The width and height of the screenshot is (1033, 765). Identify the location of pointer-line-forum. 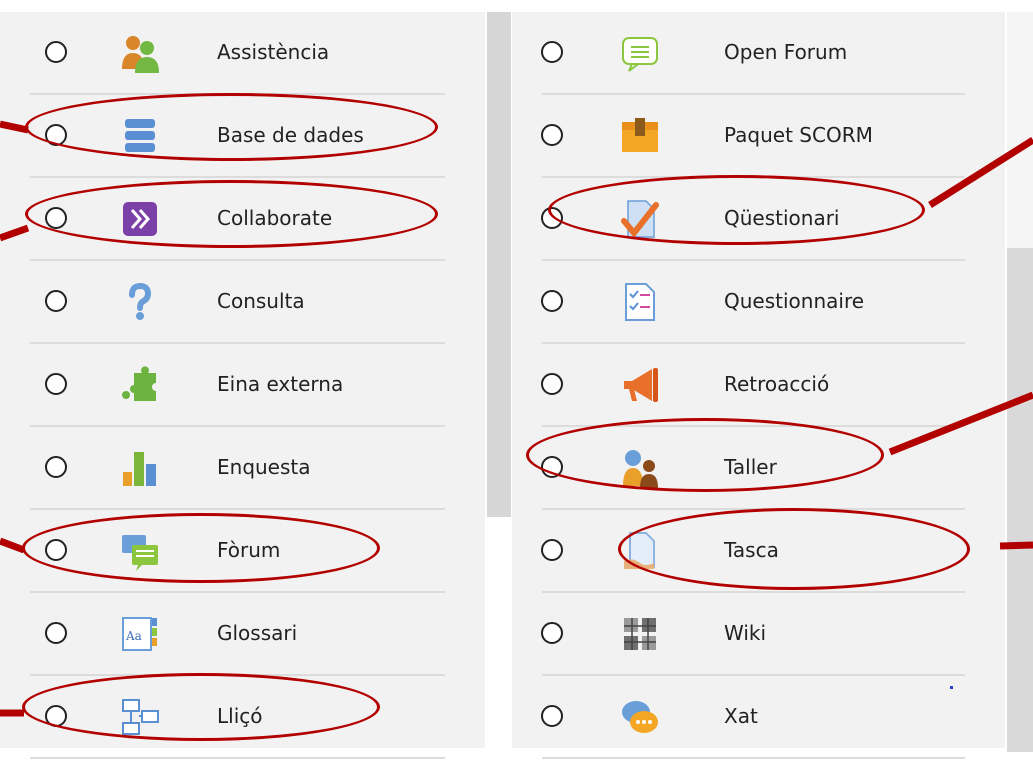
(13, 545).